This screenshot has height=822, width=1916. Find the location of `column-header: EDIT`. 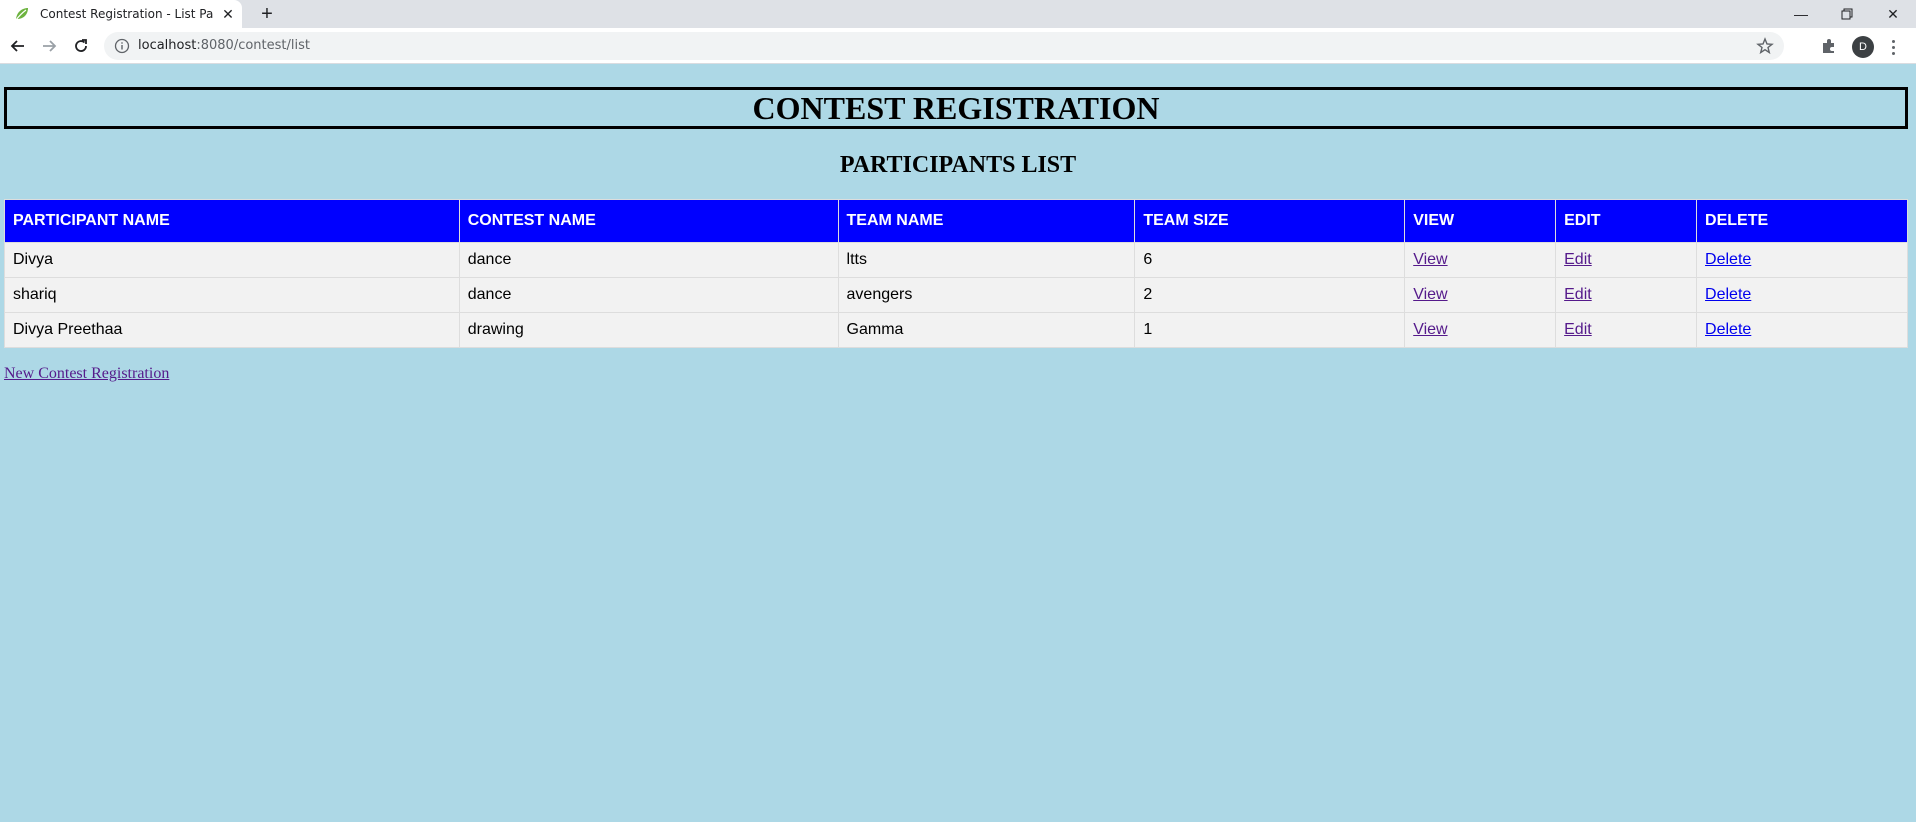

column-header: EDIT is located at coordinates (1626, 221).